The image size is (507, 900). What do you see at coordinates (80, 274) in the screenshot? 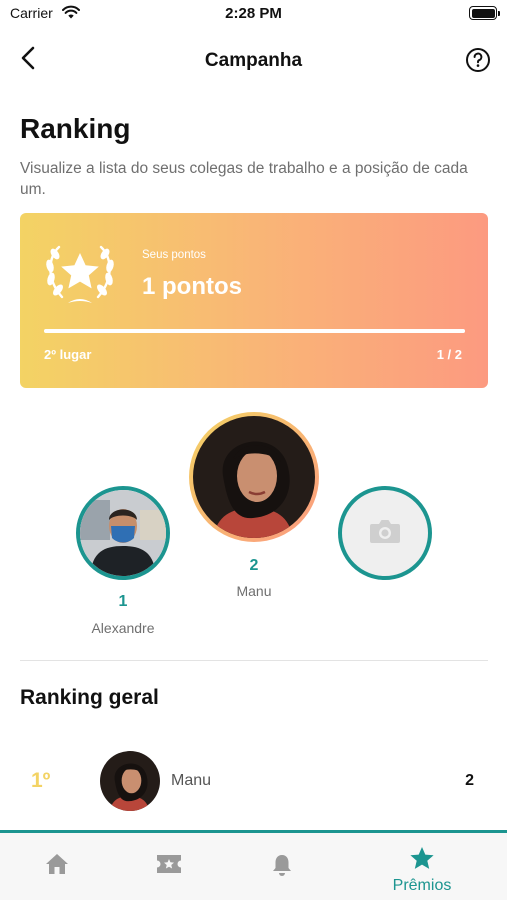
I see `laurel-star-icon` at bounding box center [80, 274].